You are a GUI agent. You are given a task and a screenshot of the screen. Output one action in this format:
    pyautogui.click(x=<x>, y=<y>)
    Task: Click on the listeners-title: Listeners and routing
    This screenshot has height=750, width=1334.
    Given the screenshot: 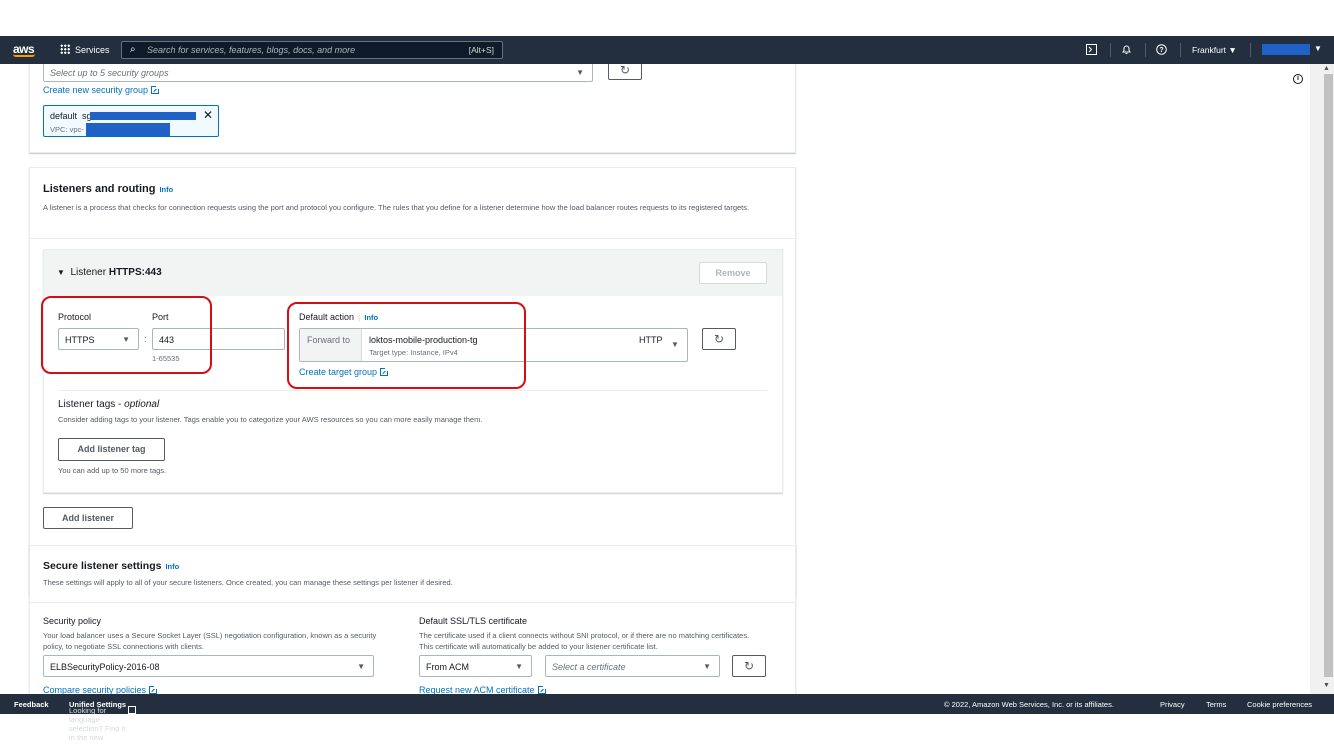 What is the action you would take?
    pyautogui.click(x=99, y=189)
    